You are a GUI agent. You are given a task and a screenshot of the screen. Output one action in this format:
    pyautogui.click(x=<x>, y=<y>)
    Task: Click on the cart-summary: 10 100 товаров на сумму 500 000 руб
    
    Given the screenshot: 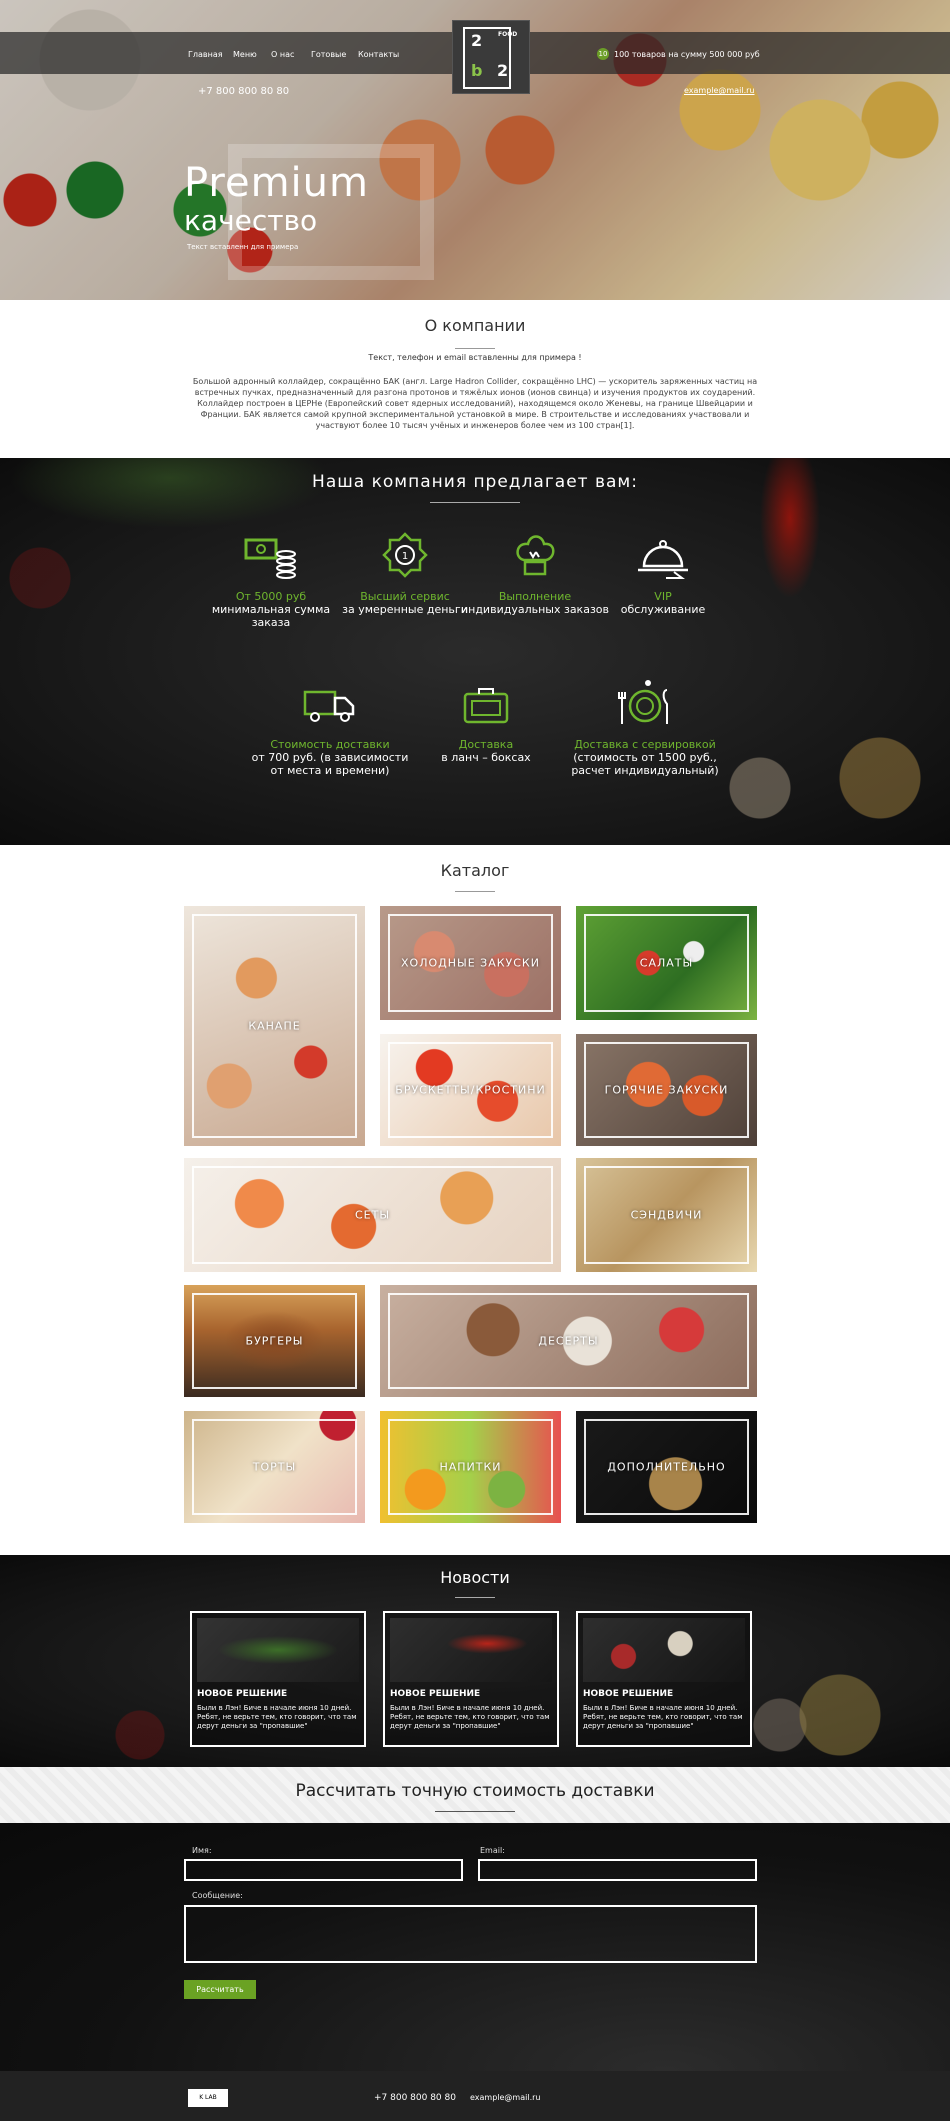 What is the action you would take?
    pyautogui.click(x=678, y=54)
    